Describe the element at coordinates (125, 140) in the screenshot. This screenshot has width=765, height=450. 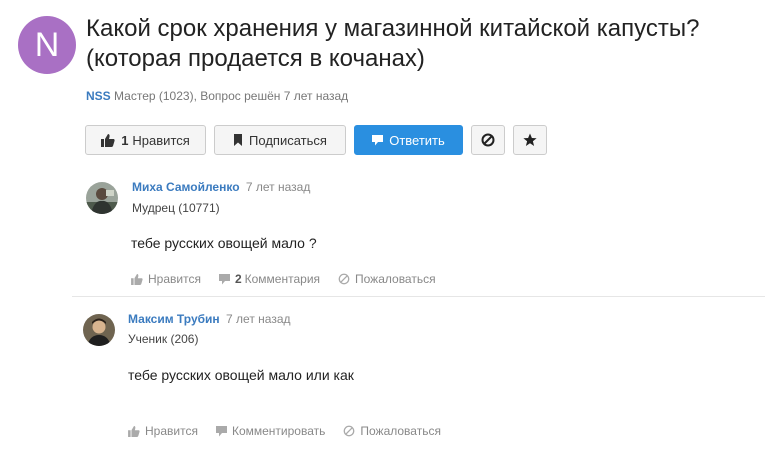
I see `like-count: 1` at that location.